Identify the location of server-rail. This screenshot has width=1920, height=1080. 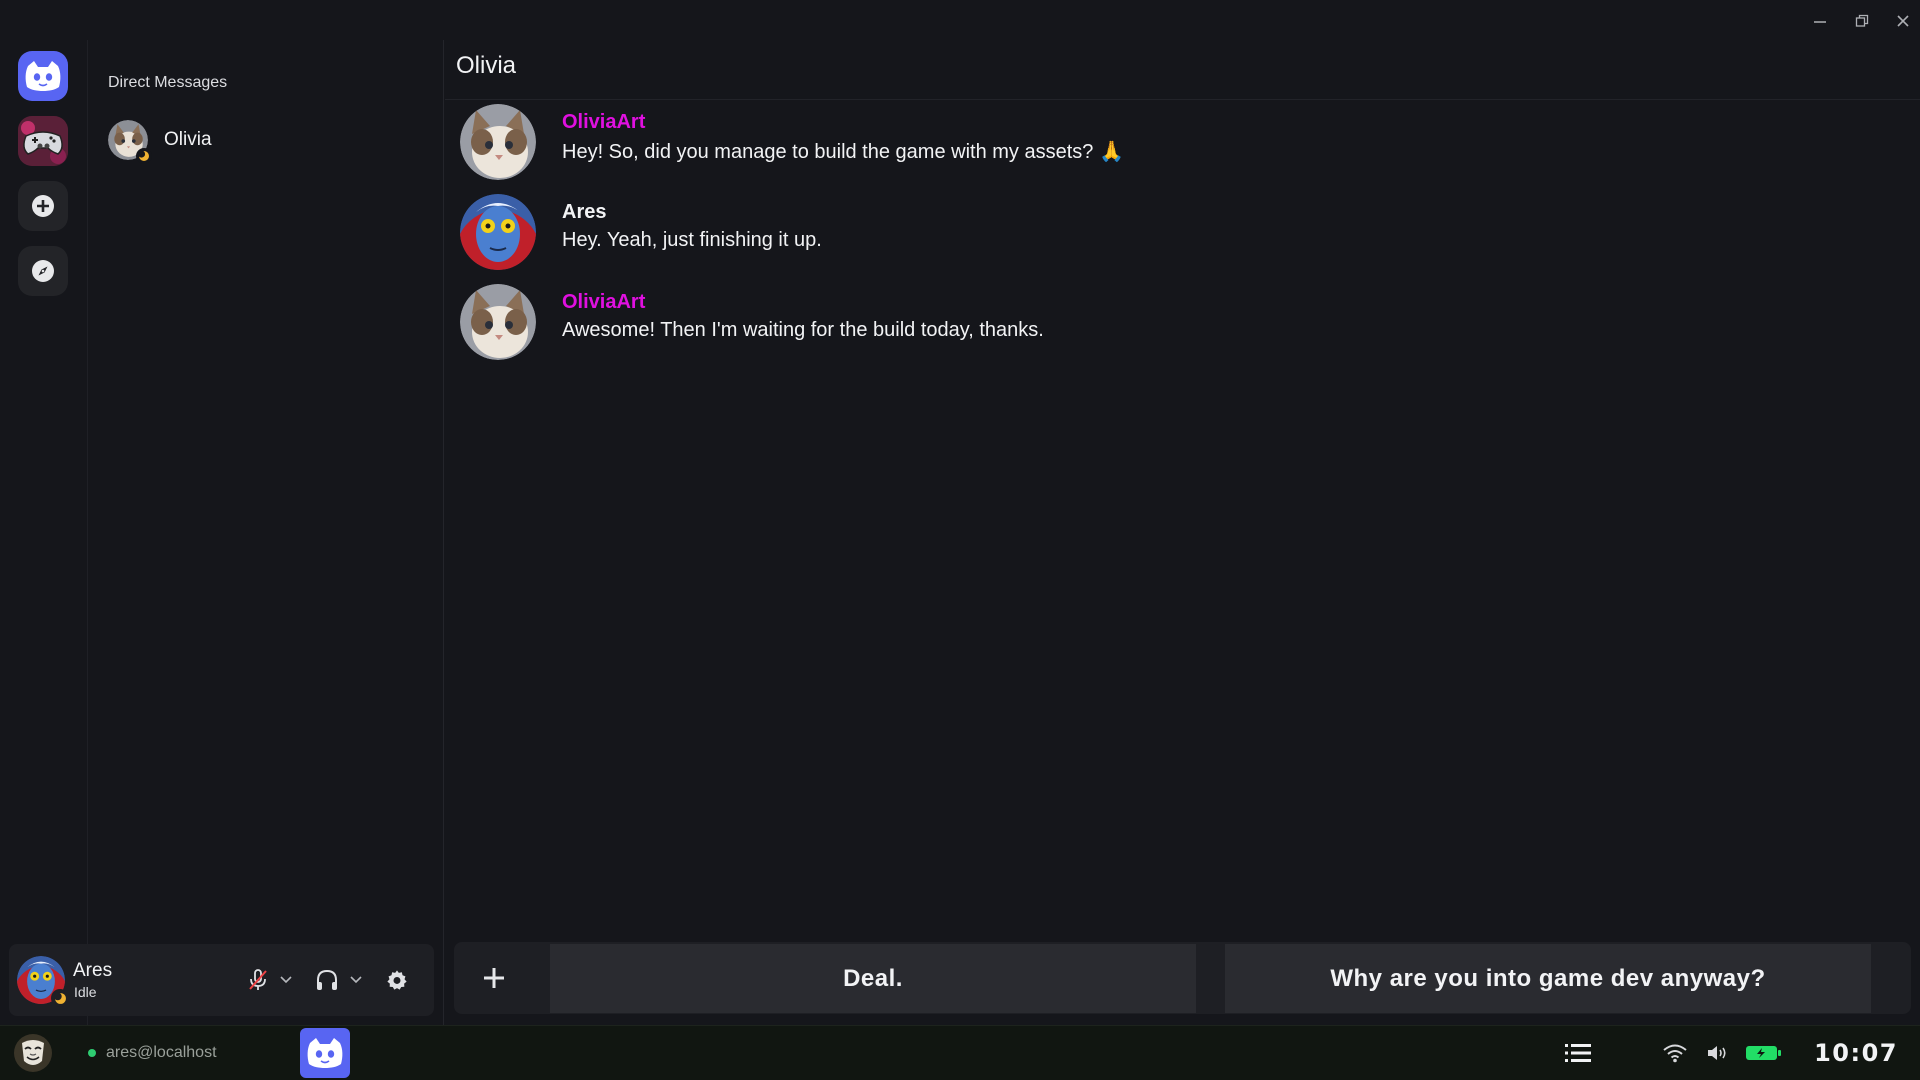
(44, 532).